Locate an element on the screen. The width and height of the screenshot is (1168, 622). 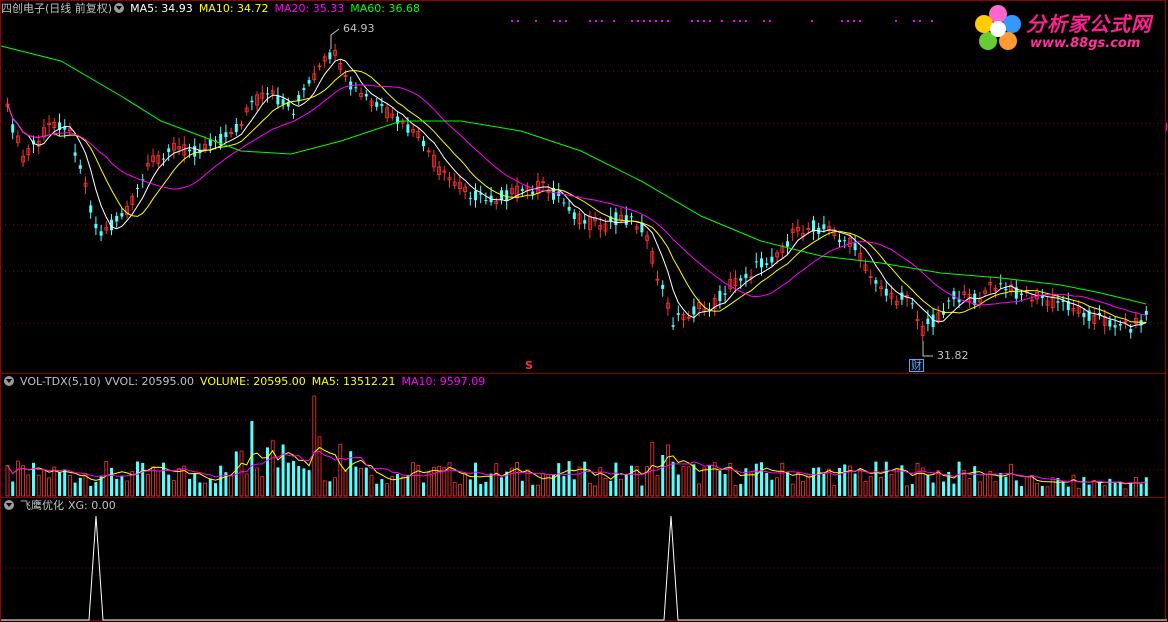
low-price-label: 31.82 is located at coordinates (953, 355).